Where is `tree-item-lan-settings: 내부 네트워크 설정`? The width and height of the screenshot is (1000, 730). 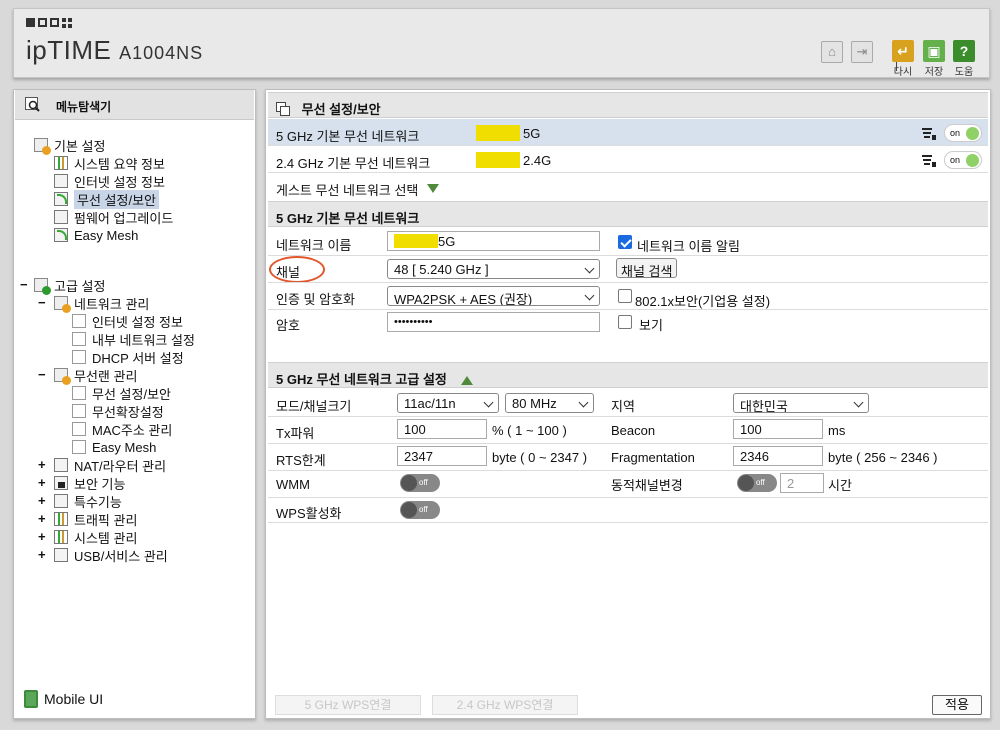 tree-item-lan-settings: 내부 네트워크 설정 is located at coordinates (133, 339).